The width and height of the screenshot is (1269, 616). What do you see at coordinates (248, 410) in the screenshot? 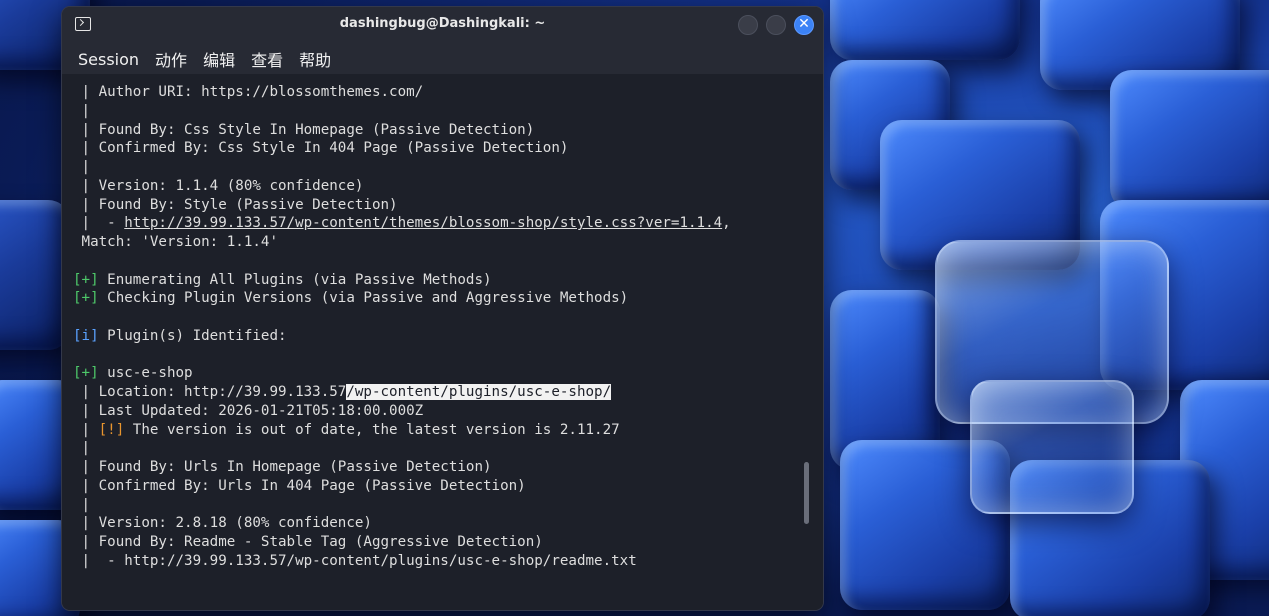
I see `terminal-line: | Last Updated: 2026-01-21T05:18:00.000Z` at bounding box center [248, 410].